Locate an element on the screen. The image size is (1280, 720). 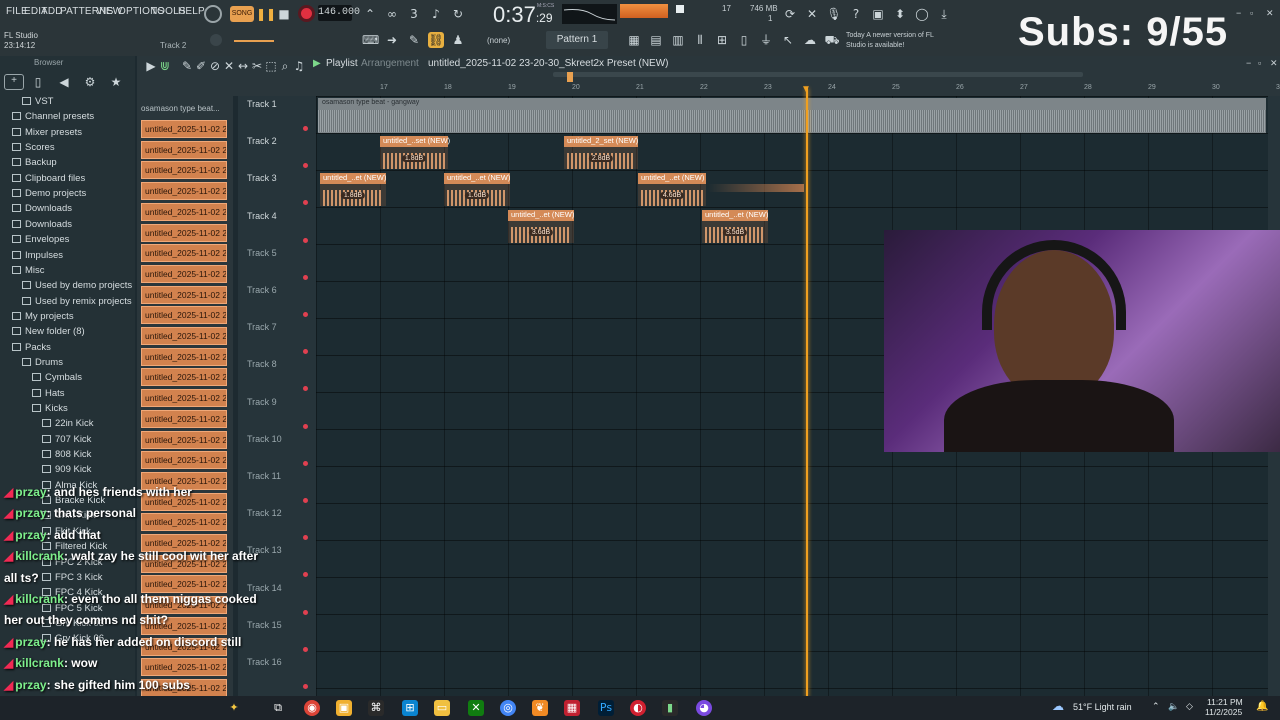
volume-icon: 🔈 is located at coordinates (1173, 706).